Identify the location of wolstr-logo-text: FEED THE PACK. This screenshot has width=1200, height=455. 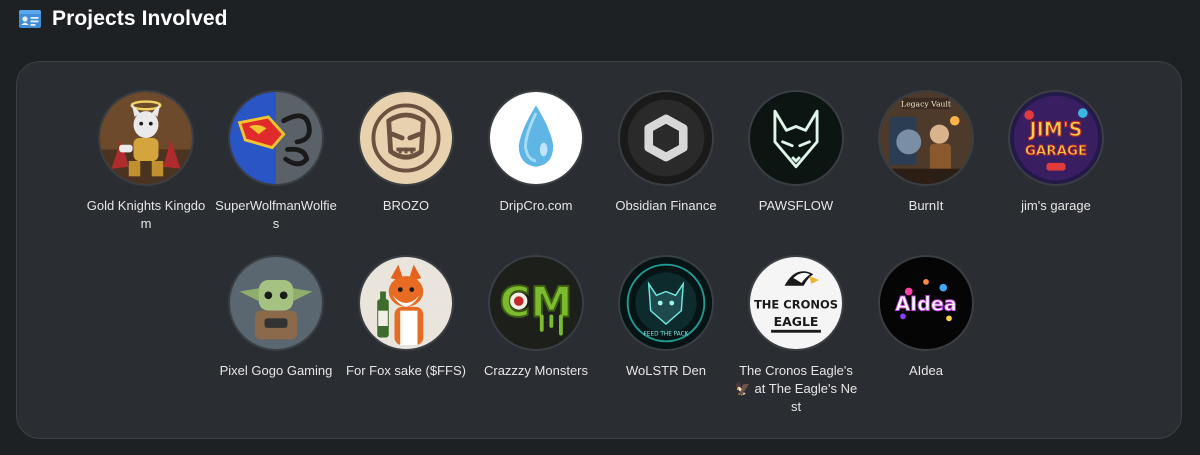
(666, 335).